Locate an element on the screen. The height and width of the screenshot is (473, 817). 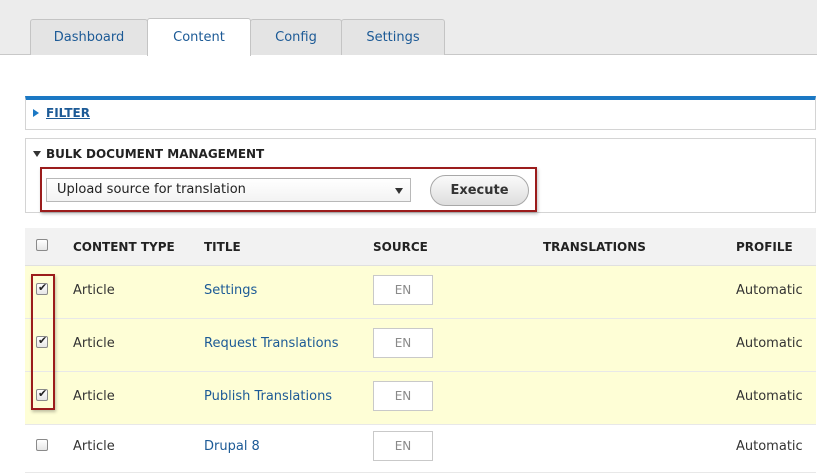
tab-settings: Settings is located at coordinates (393, 37).